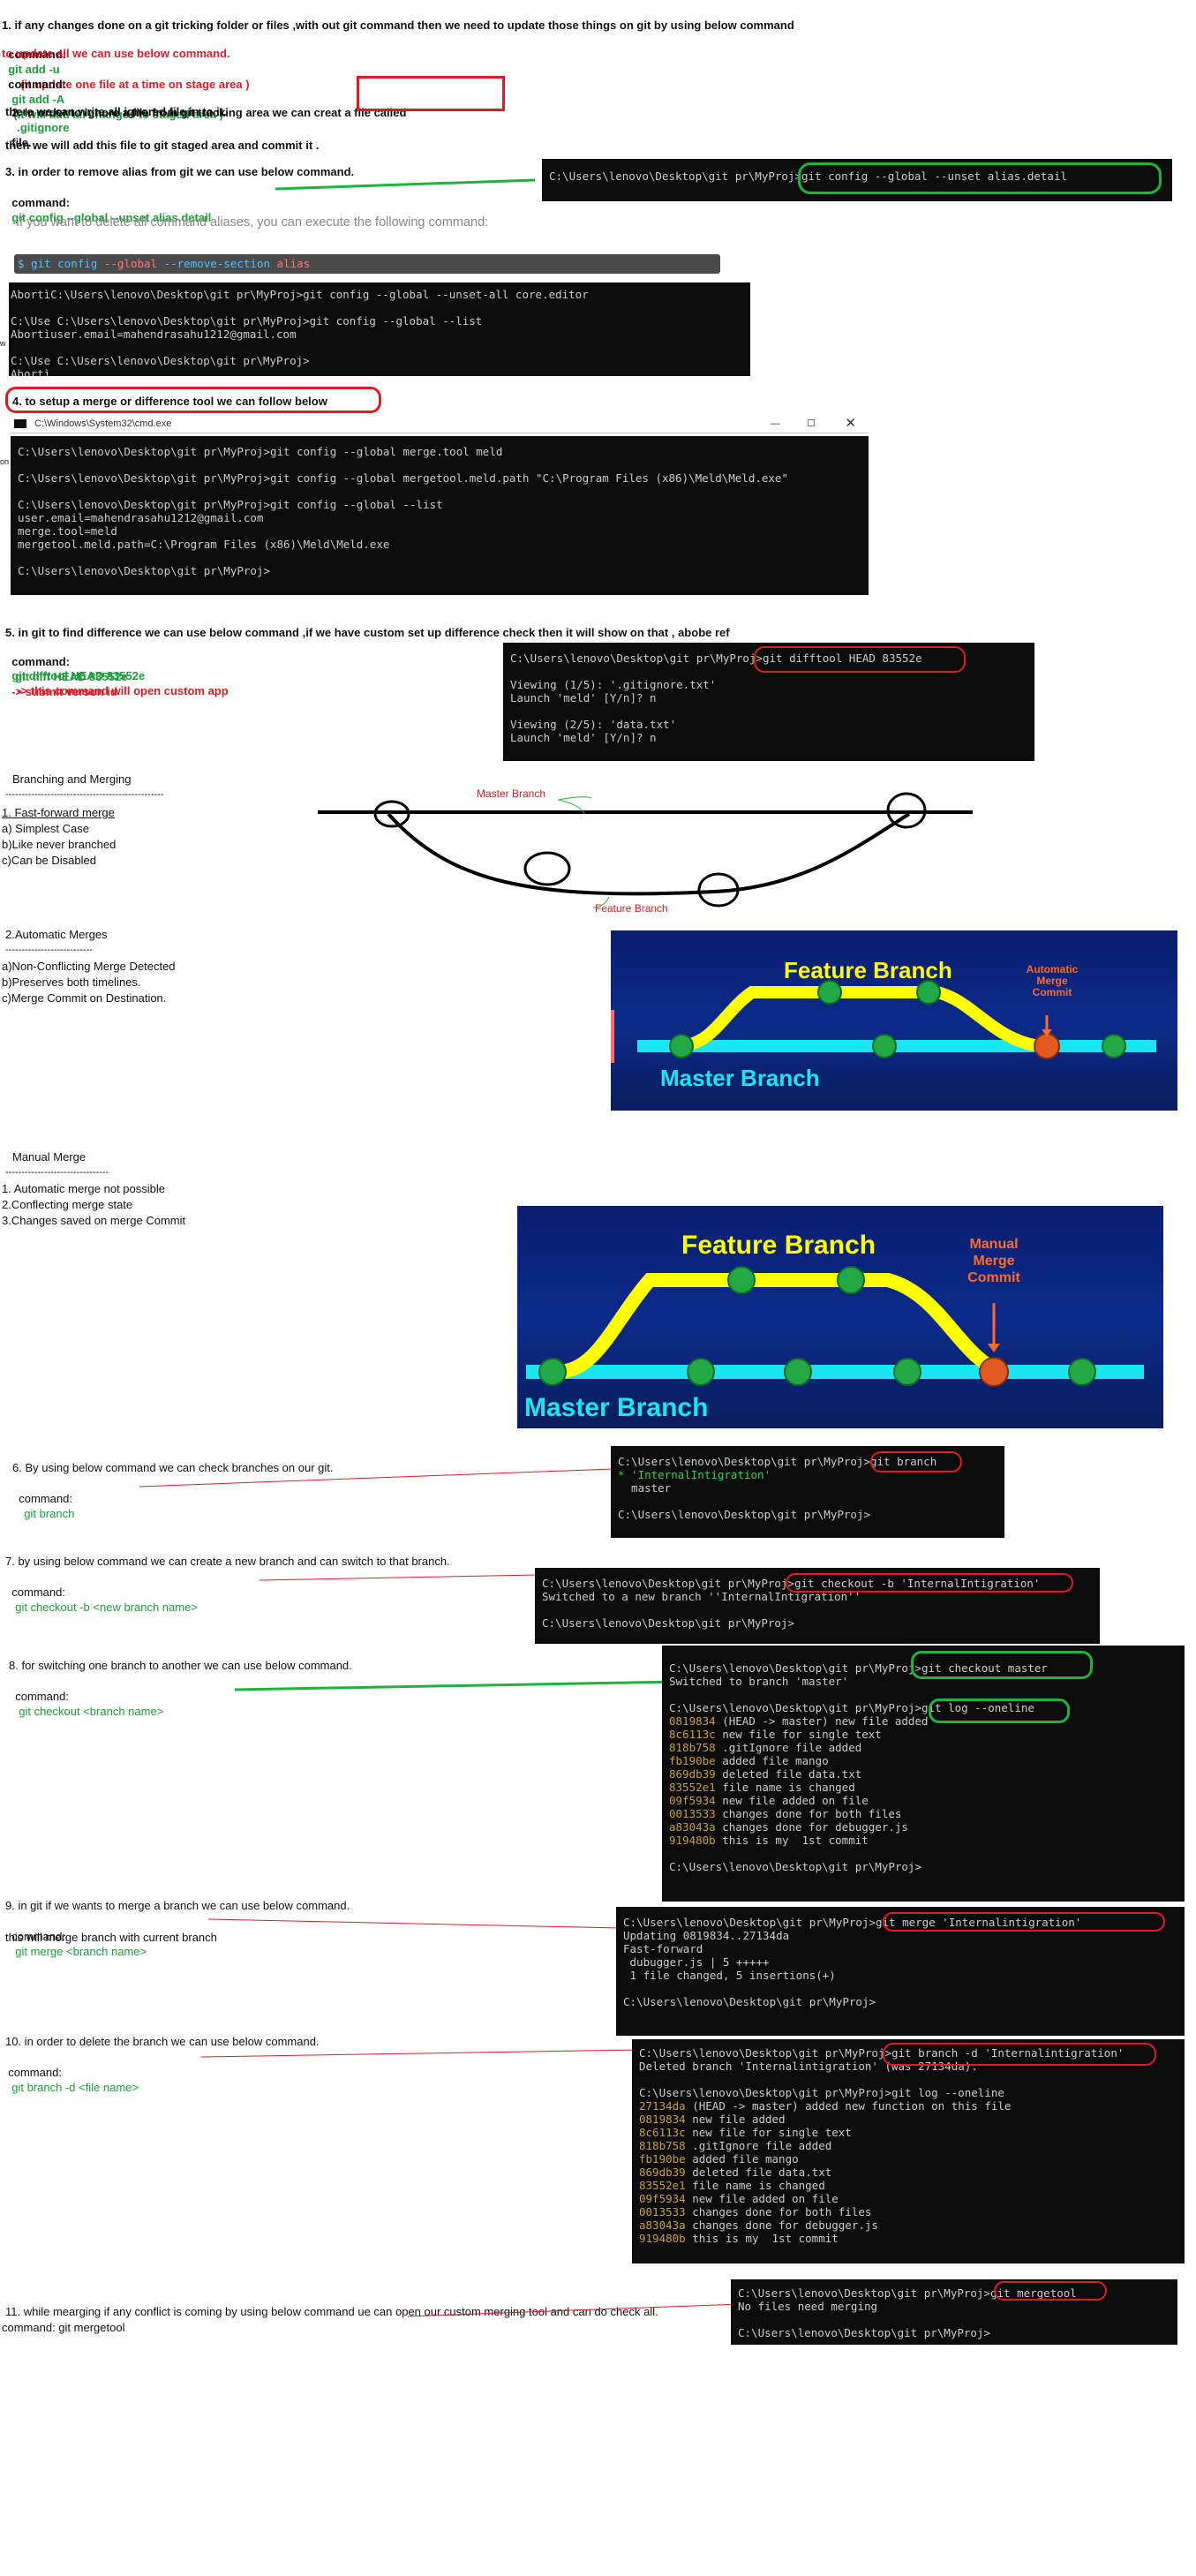 The height and width of the screenshot is (2576, 1196). I want to click on minimize-icon: —, so click(776, 424).